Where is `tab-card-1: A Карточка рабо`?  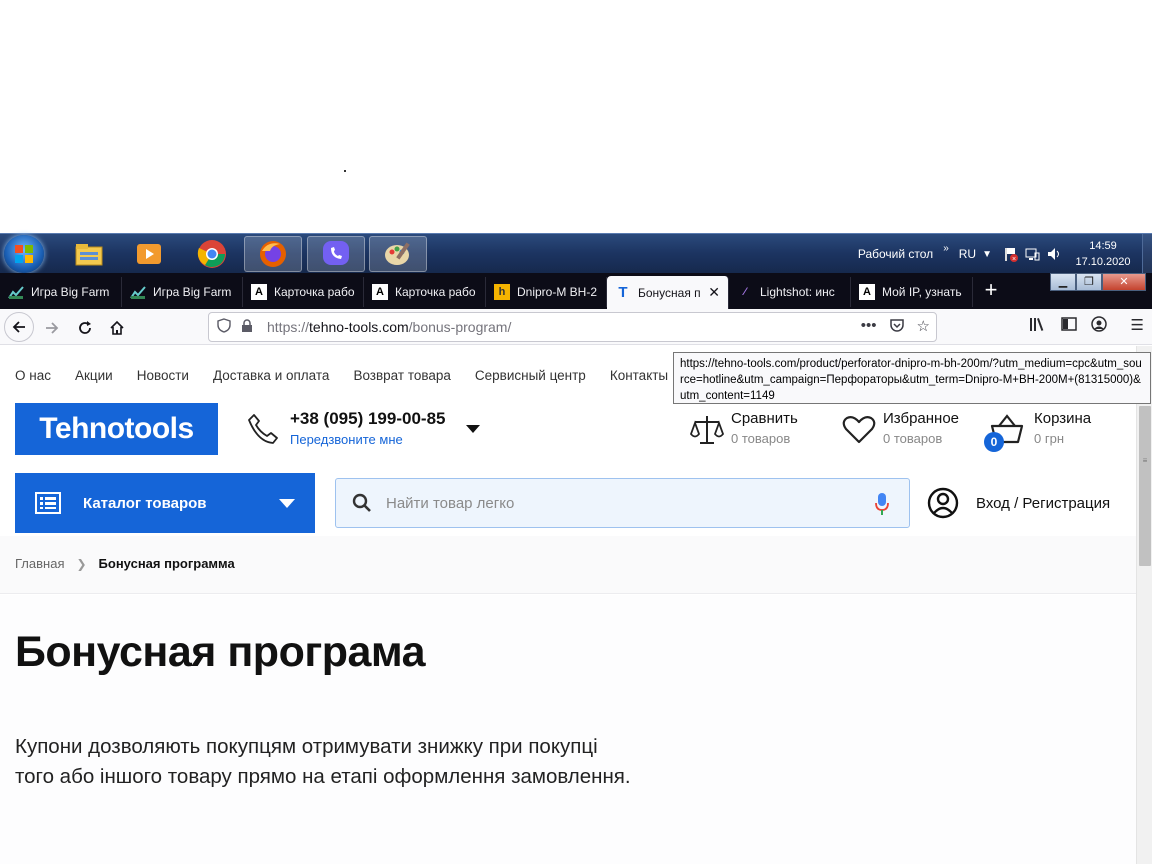 tab-card-1: A Карточка рабо is located at coordinates (303, 292).